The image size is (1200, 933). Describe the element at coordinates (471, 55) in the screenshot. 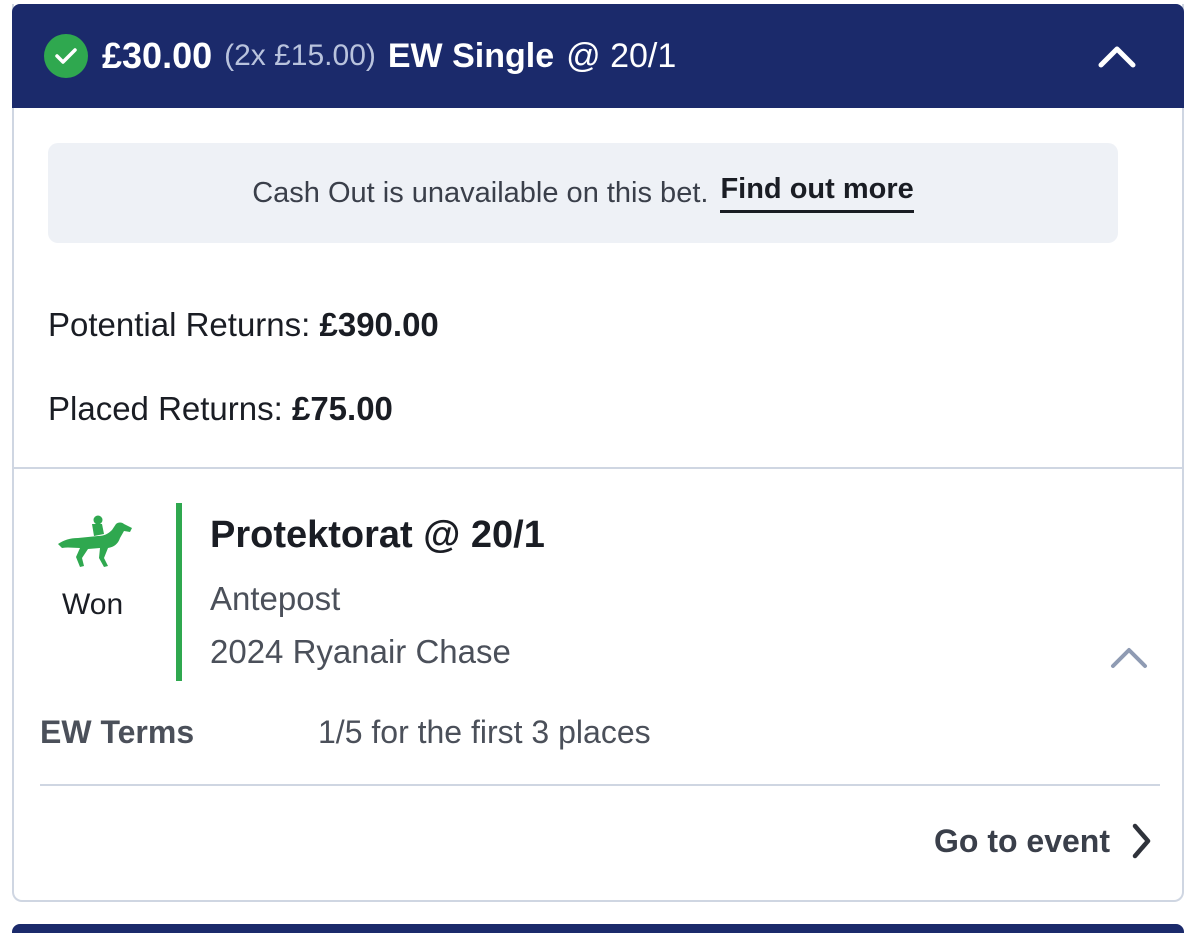

I see `bet-type: EW Single` at that location.